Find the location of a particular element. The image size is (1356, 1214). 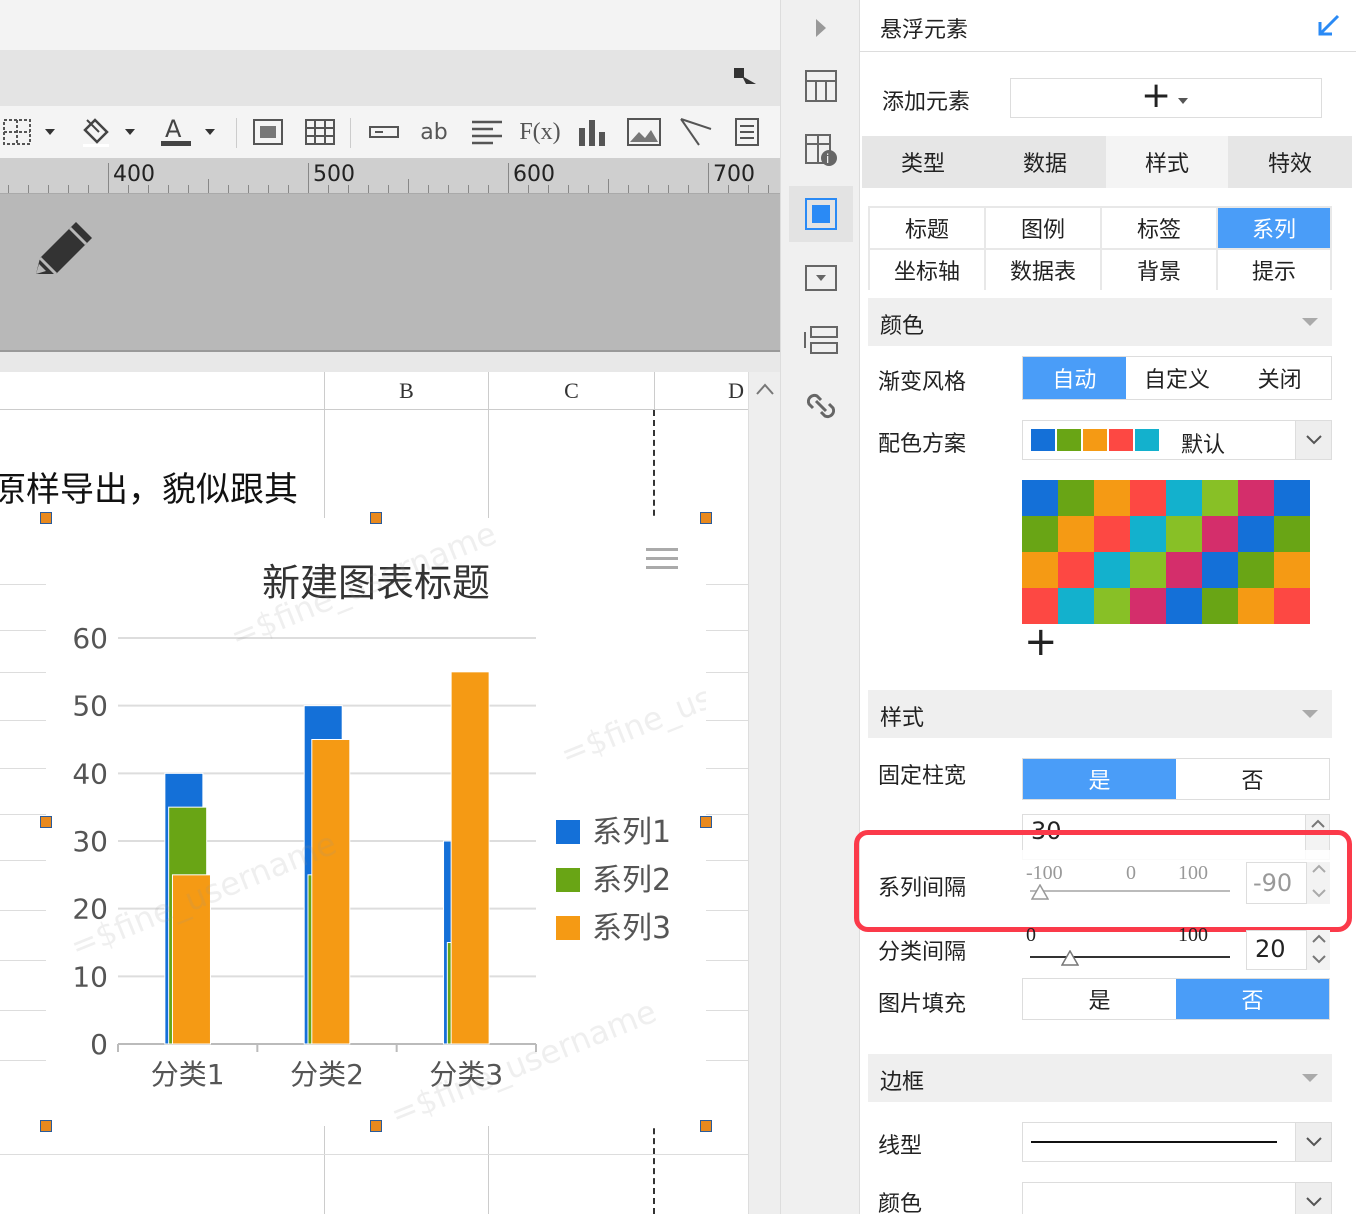

font-color-icon: A is located at coordinates (176, 131).